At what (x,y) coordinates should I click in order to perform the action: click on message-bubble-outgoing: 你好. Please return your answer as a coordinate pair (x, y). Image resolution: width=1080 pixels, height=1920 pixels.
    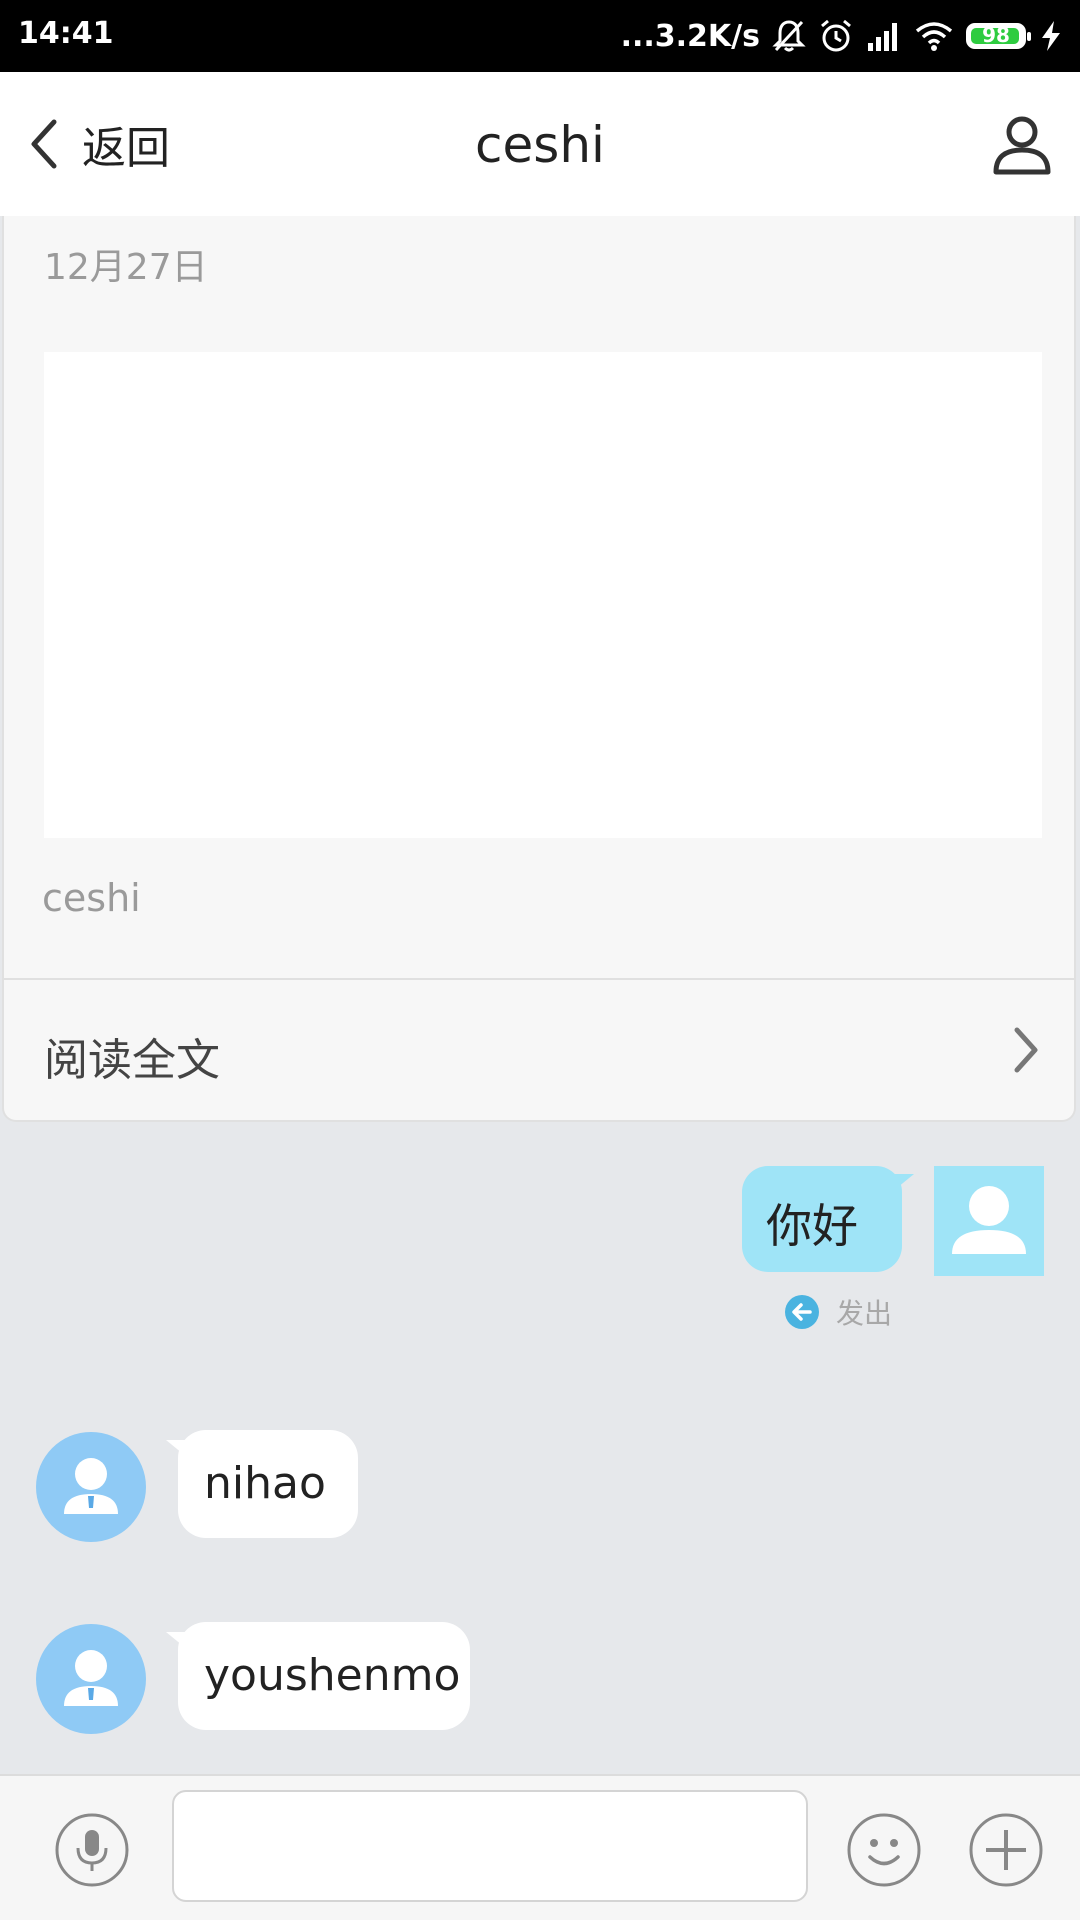
    Looking at the image, I should click on (828, 1219).